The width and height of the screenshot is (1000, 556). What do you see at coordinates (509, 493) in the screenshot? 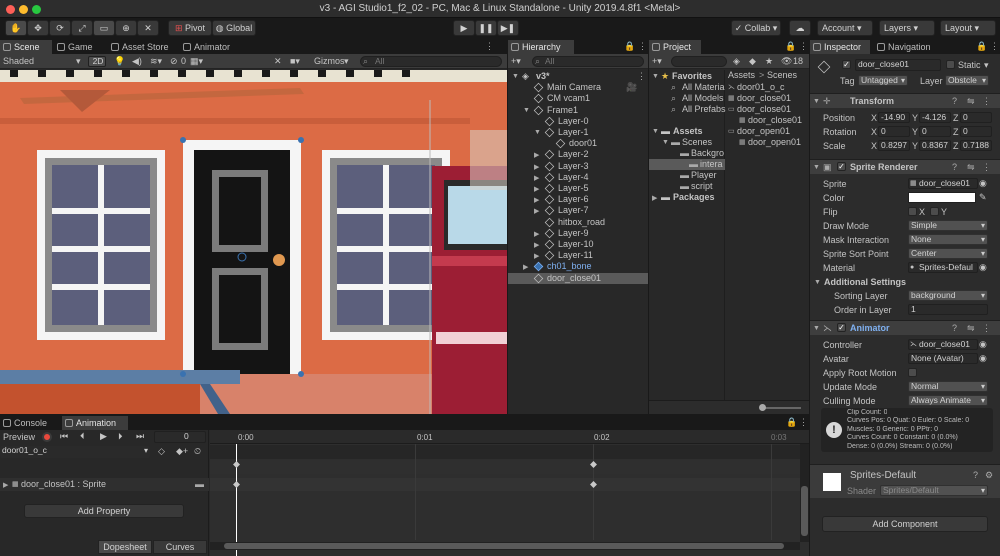
I see `timeline-area: 0:00 0:01 0:02 0:03` at bounding box center [509, 493].